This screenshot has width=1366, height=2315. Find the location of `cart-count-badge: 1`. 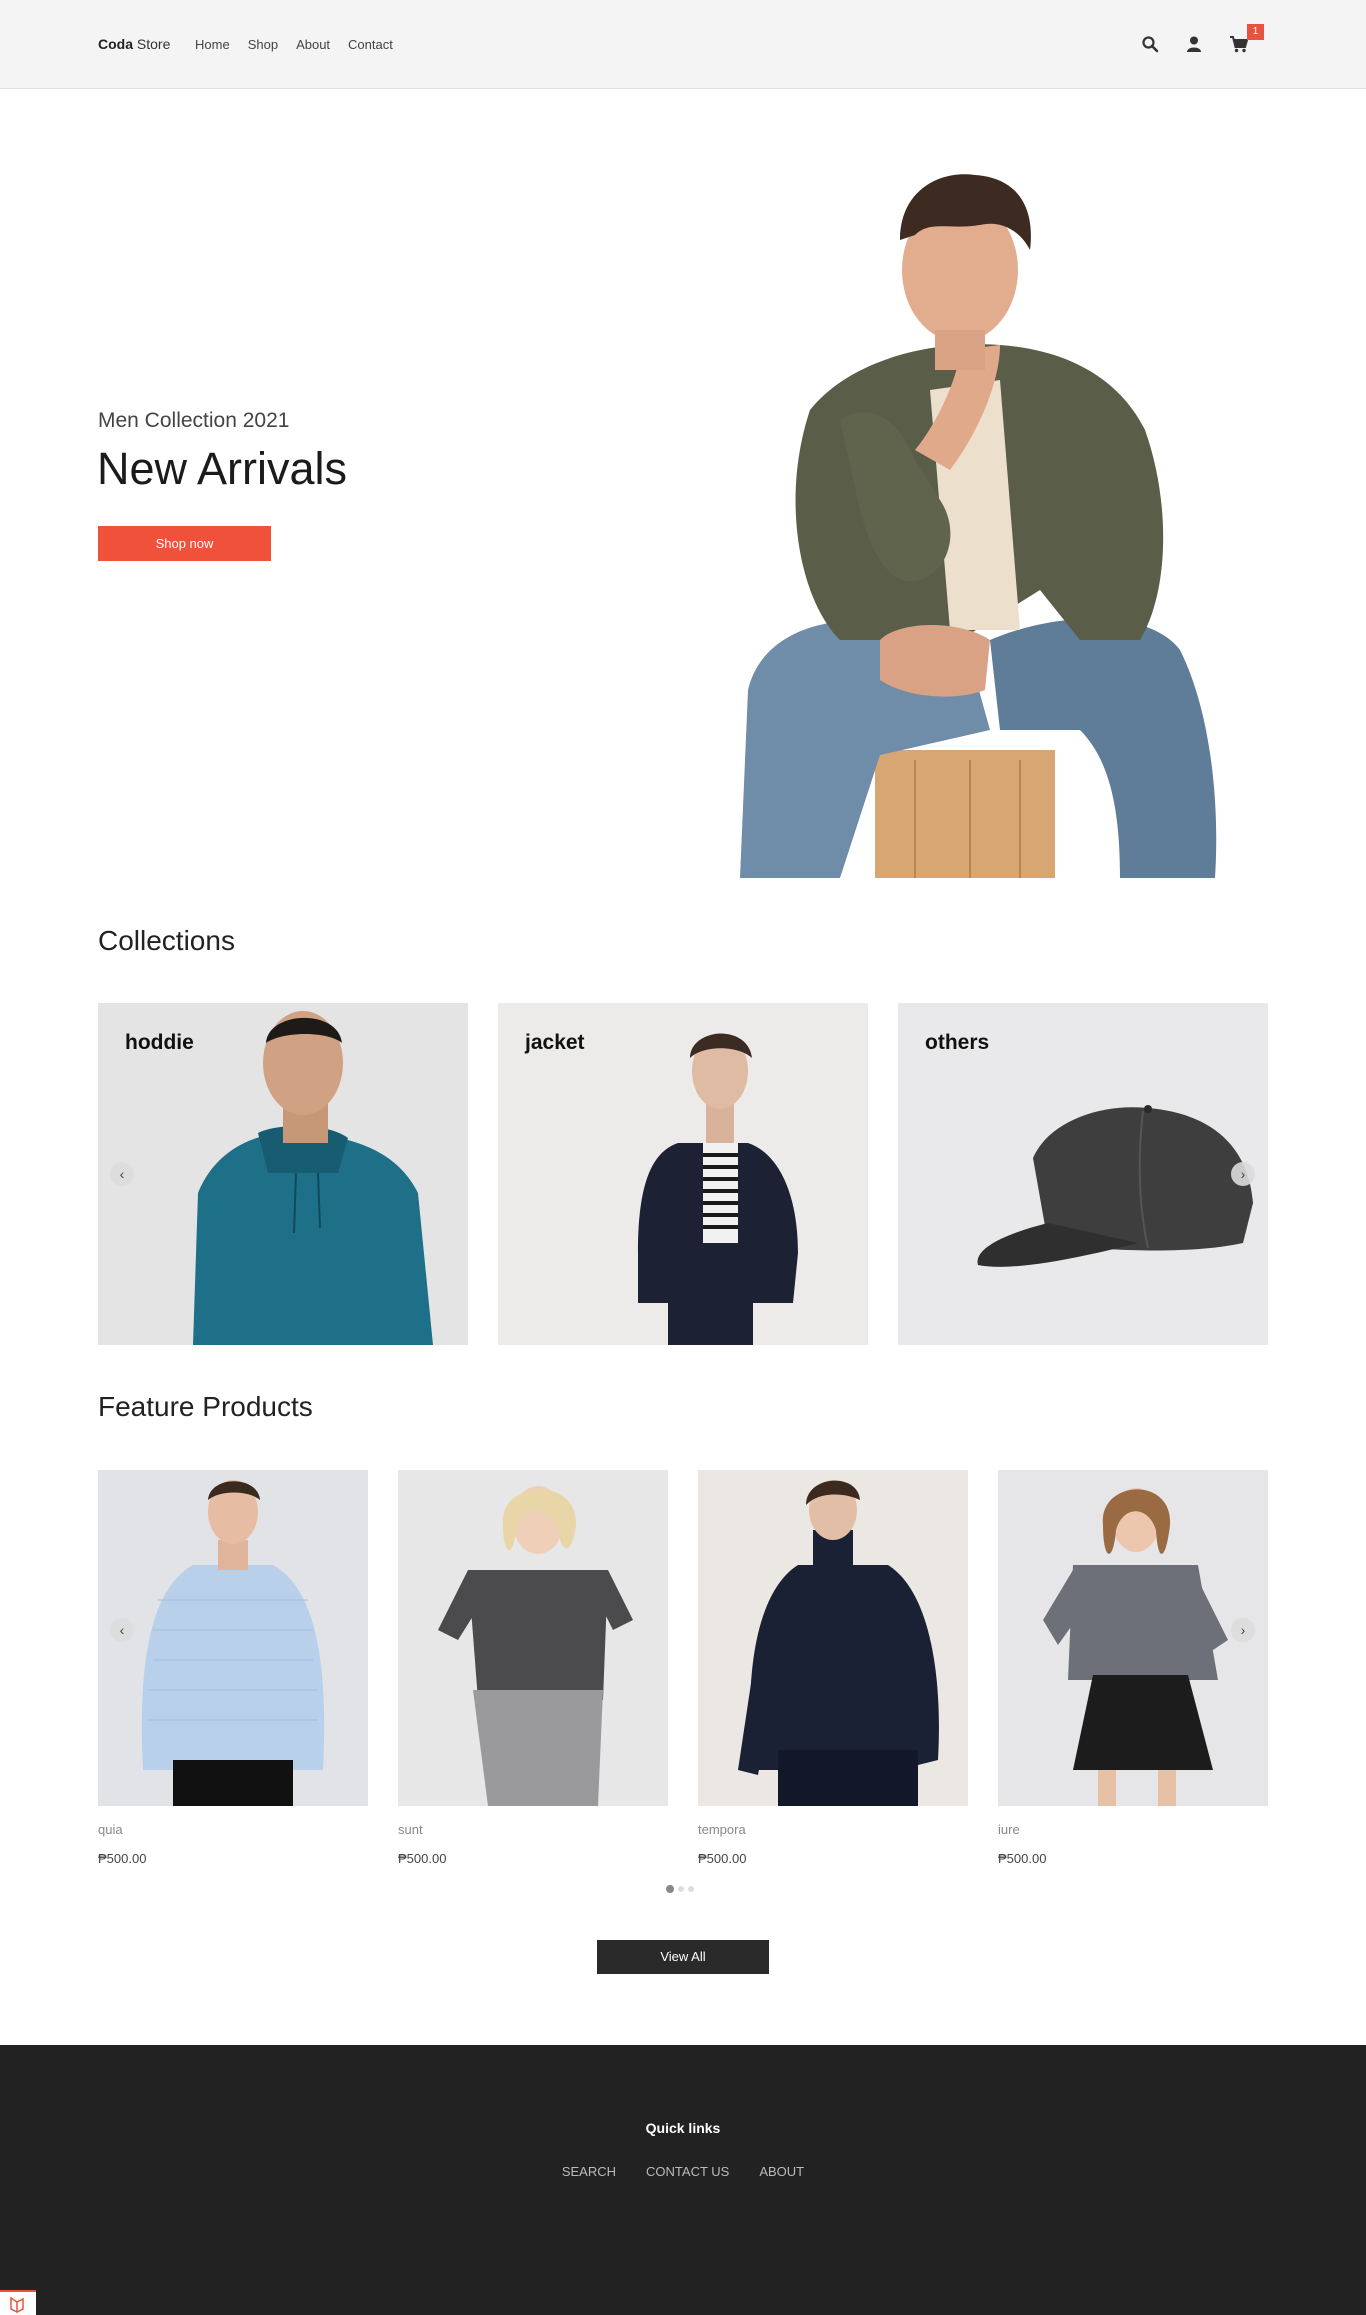

cart-count-badge: 1 is located at coordinates (1255, 32).